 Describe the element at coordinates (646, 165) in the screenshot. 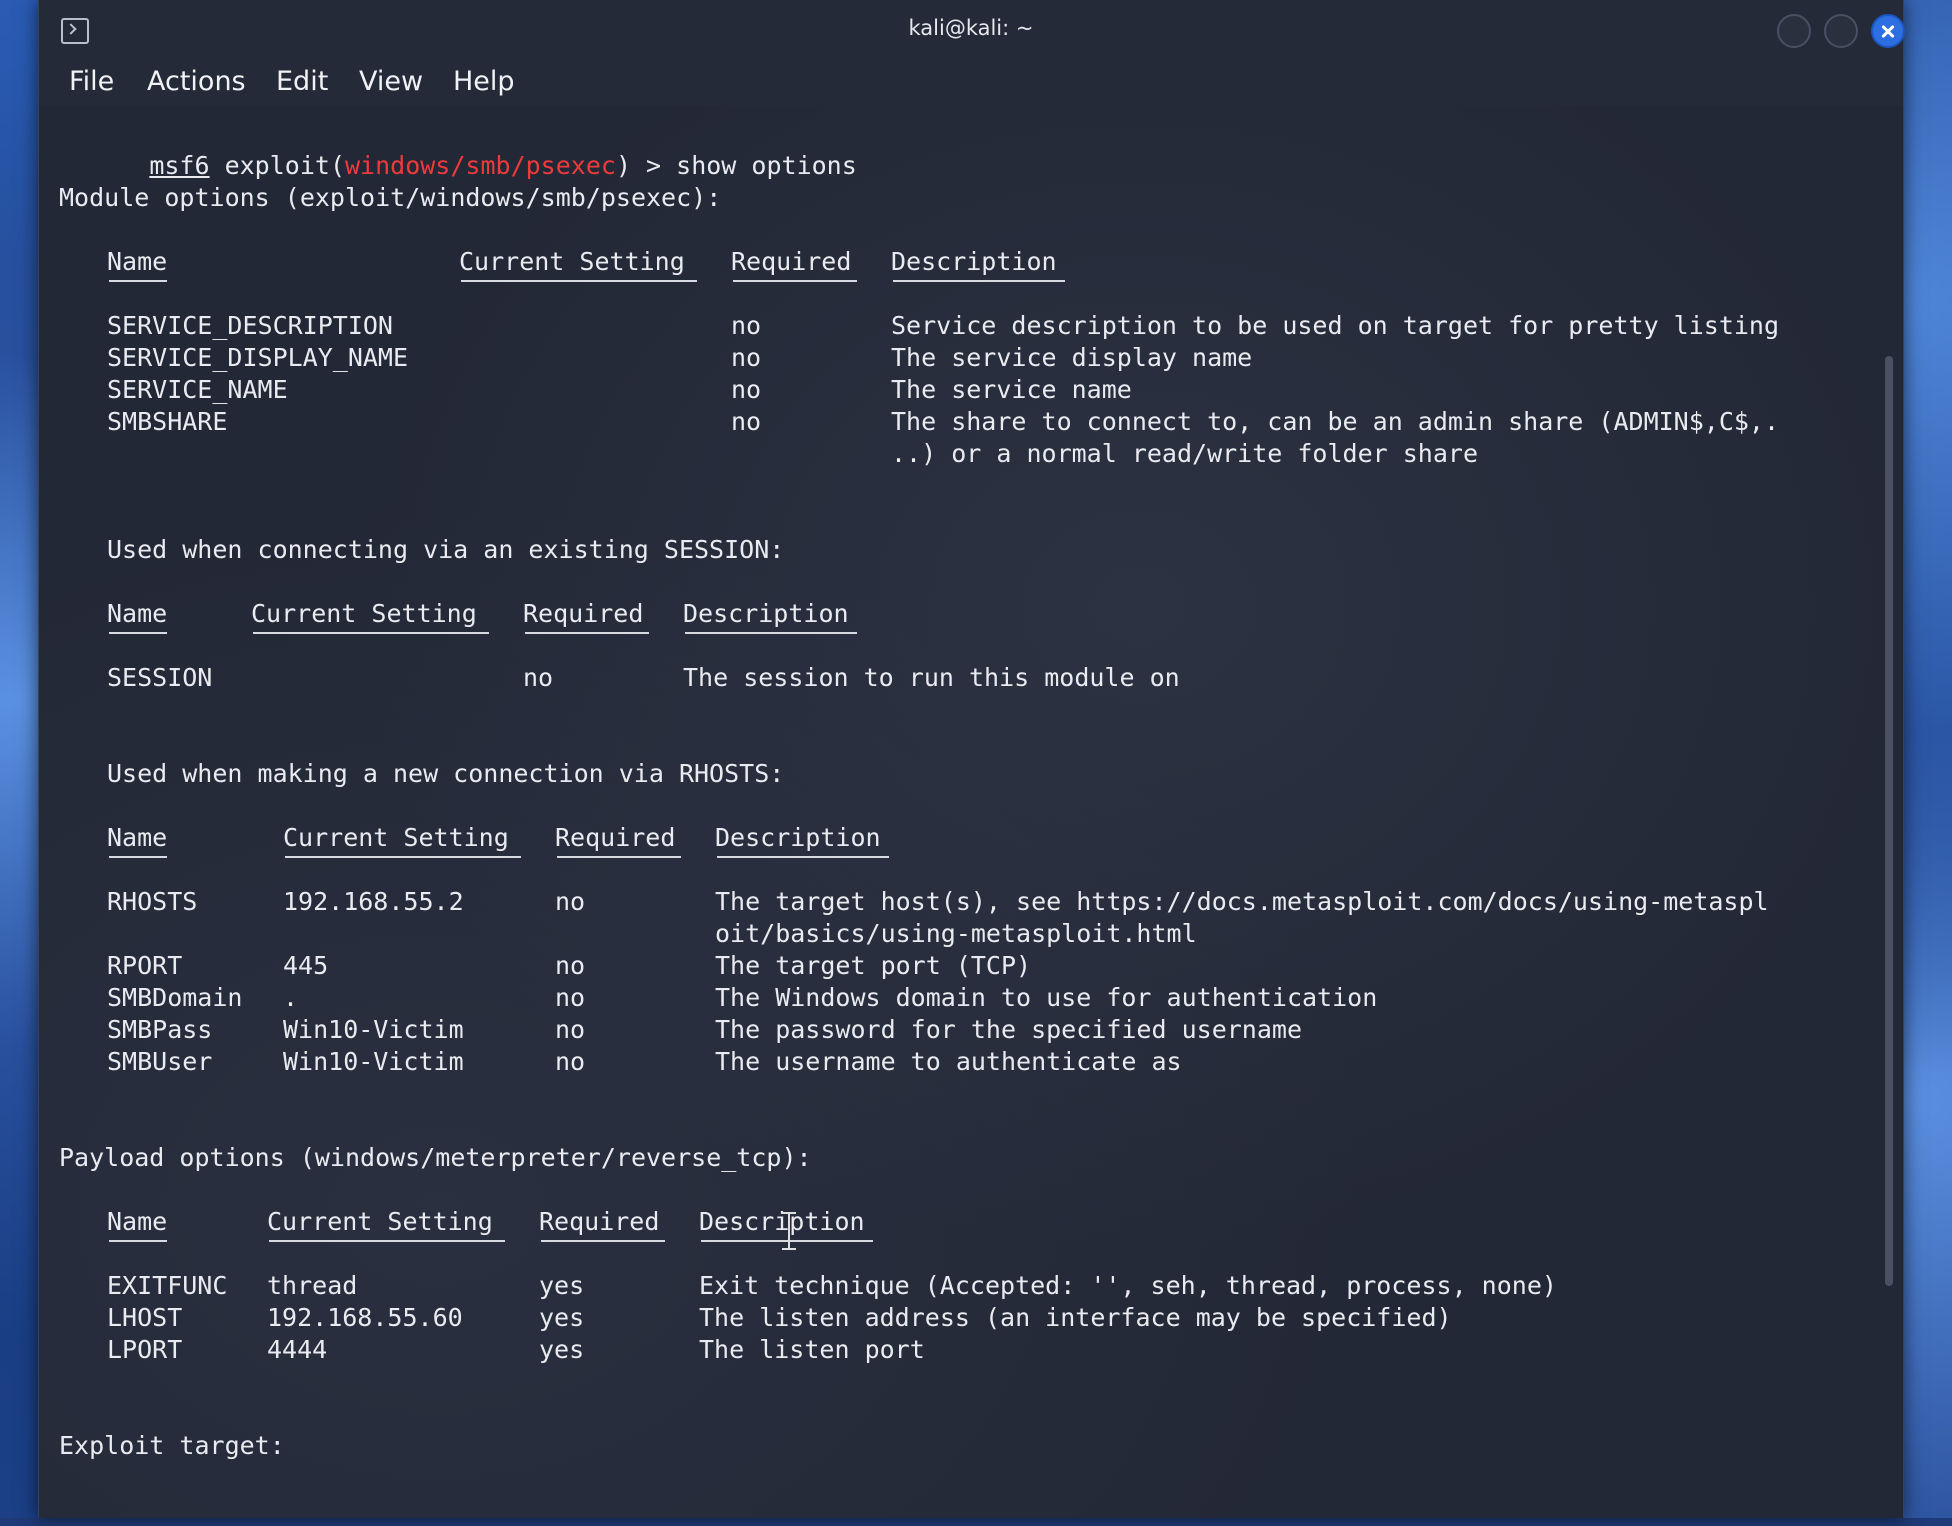

I see `prompt-text: ) >` at that location.